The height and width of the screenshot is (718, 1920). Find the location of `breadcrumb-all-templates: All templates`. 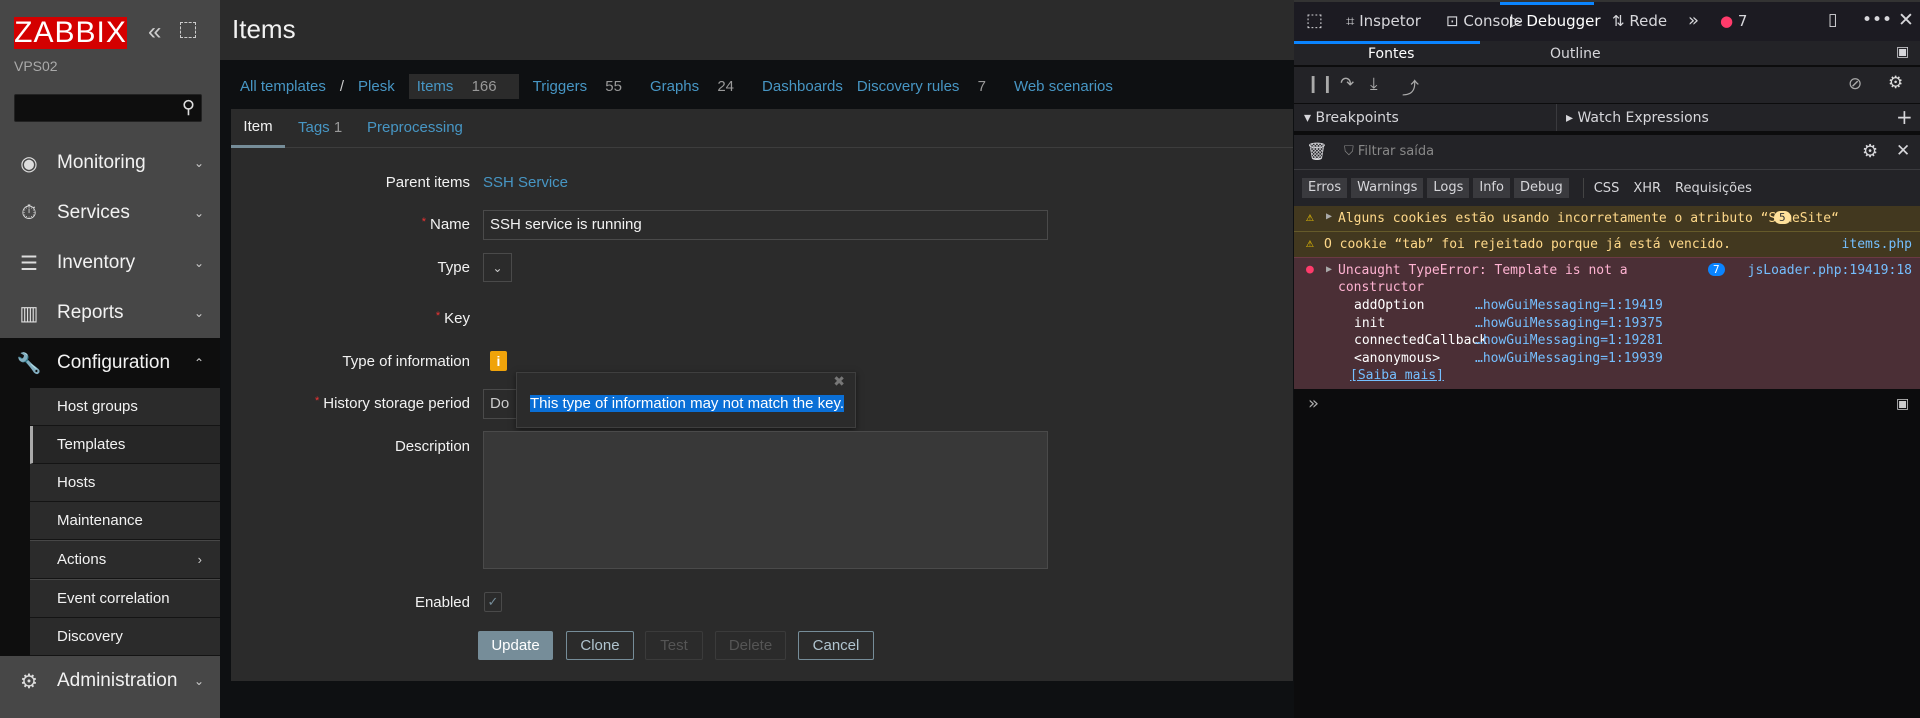

breadcrumb-all-templates: All templates is located at coordinates (283, 88).